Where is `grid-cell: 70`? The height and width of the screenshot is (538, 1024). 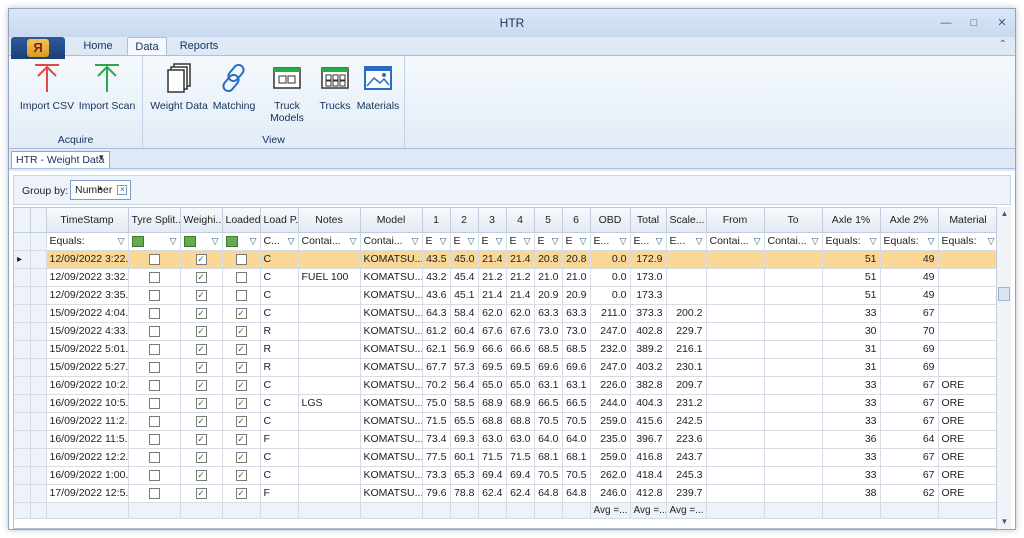
grid-cell: 70 is located at coordinates (909, 331).